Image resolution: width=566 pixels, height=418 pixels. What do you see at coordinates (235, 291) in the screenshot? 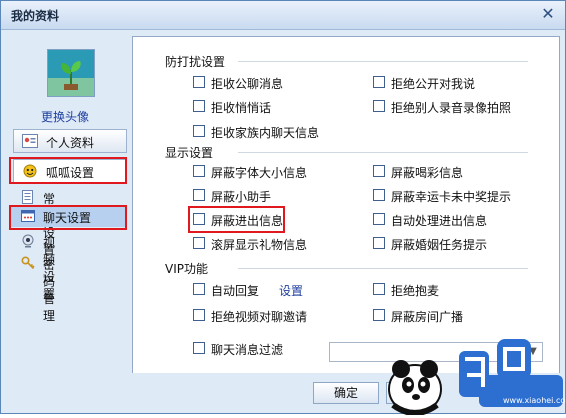
I see `checkbox-label: 自动回复` at bounding box center [235, 291].